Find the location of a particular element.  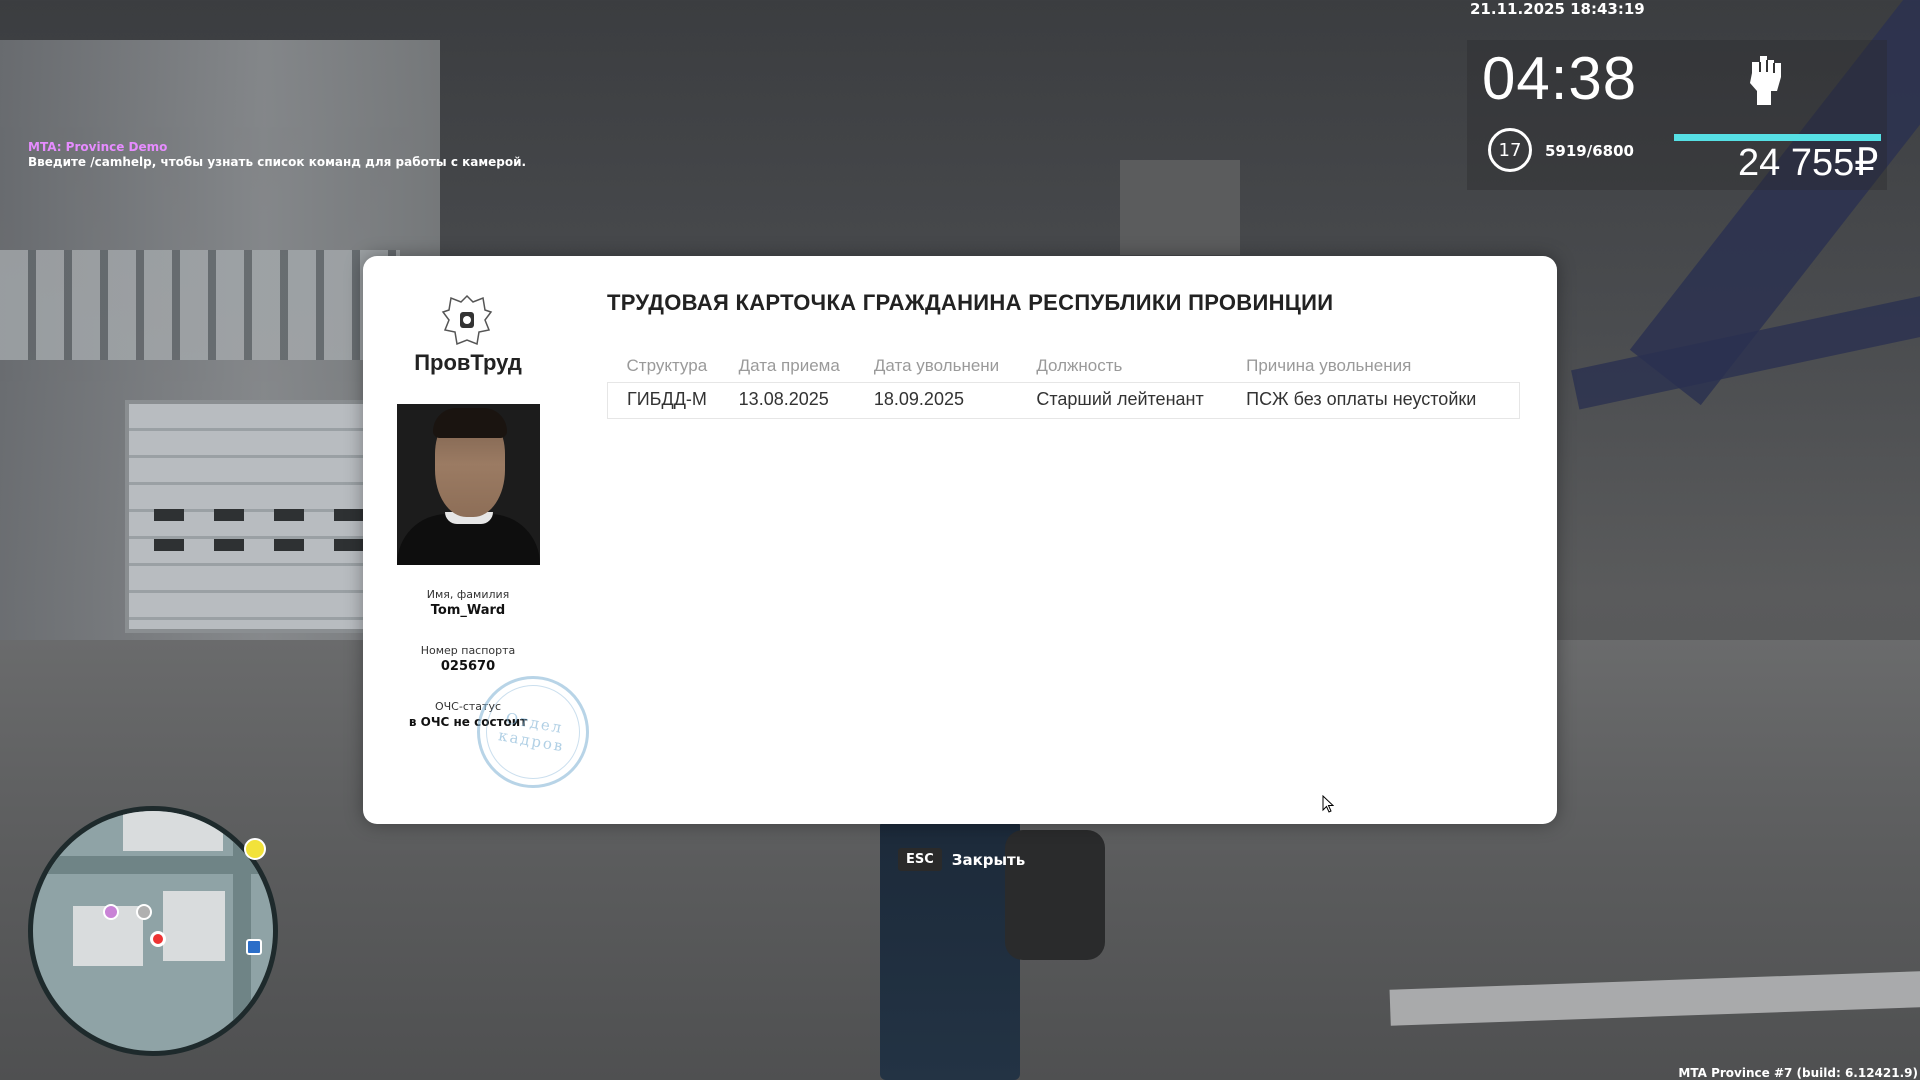

mouse-cursor-icon is located at coordinates (1328, 804).